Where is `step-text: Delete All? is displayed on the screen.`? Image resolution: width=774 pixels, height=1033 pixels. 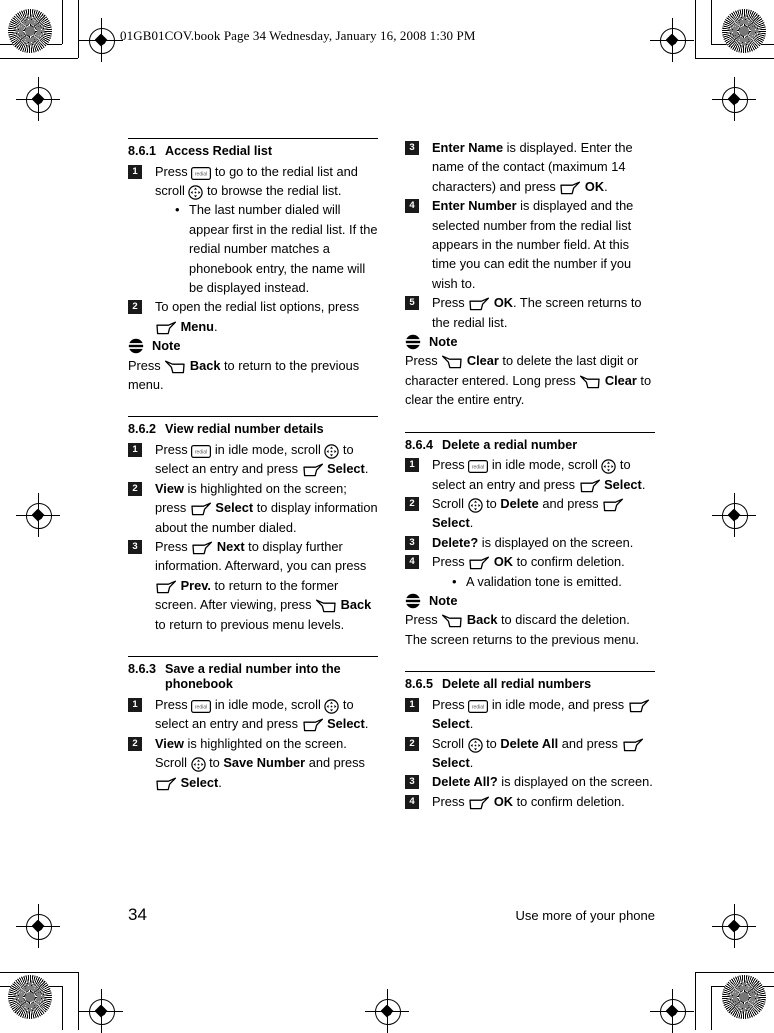
step-text: Delete All? is displayed on the screen. is located at coordinates (542, 782).